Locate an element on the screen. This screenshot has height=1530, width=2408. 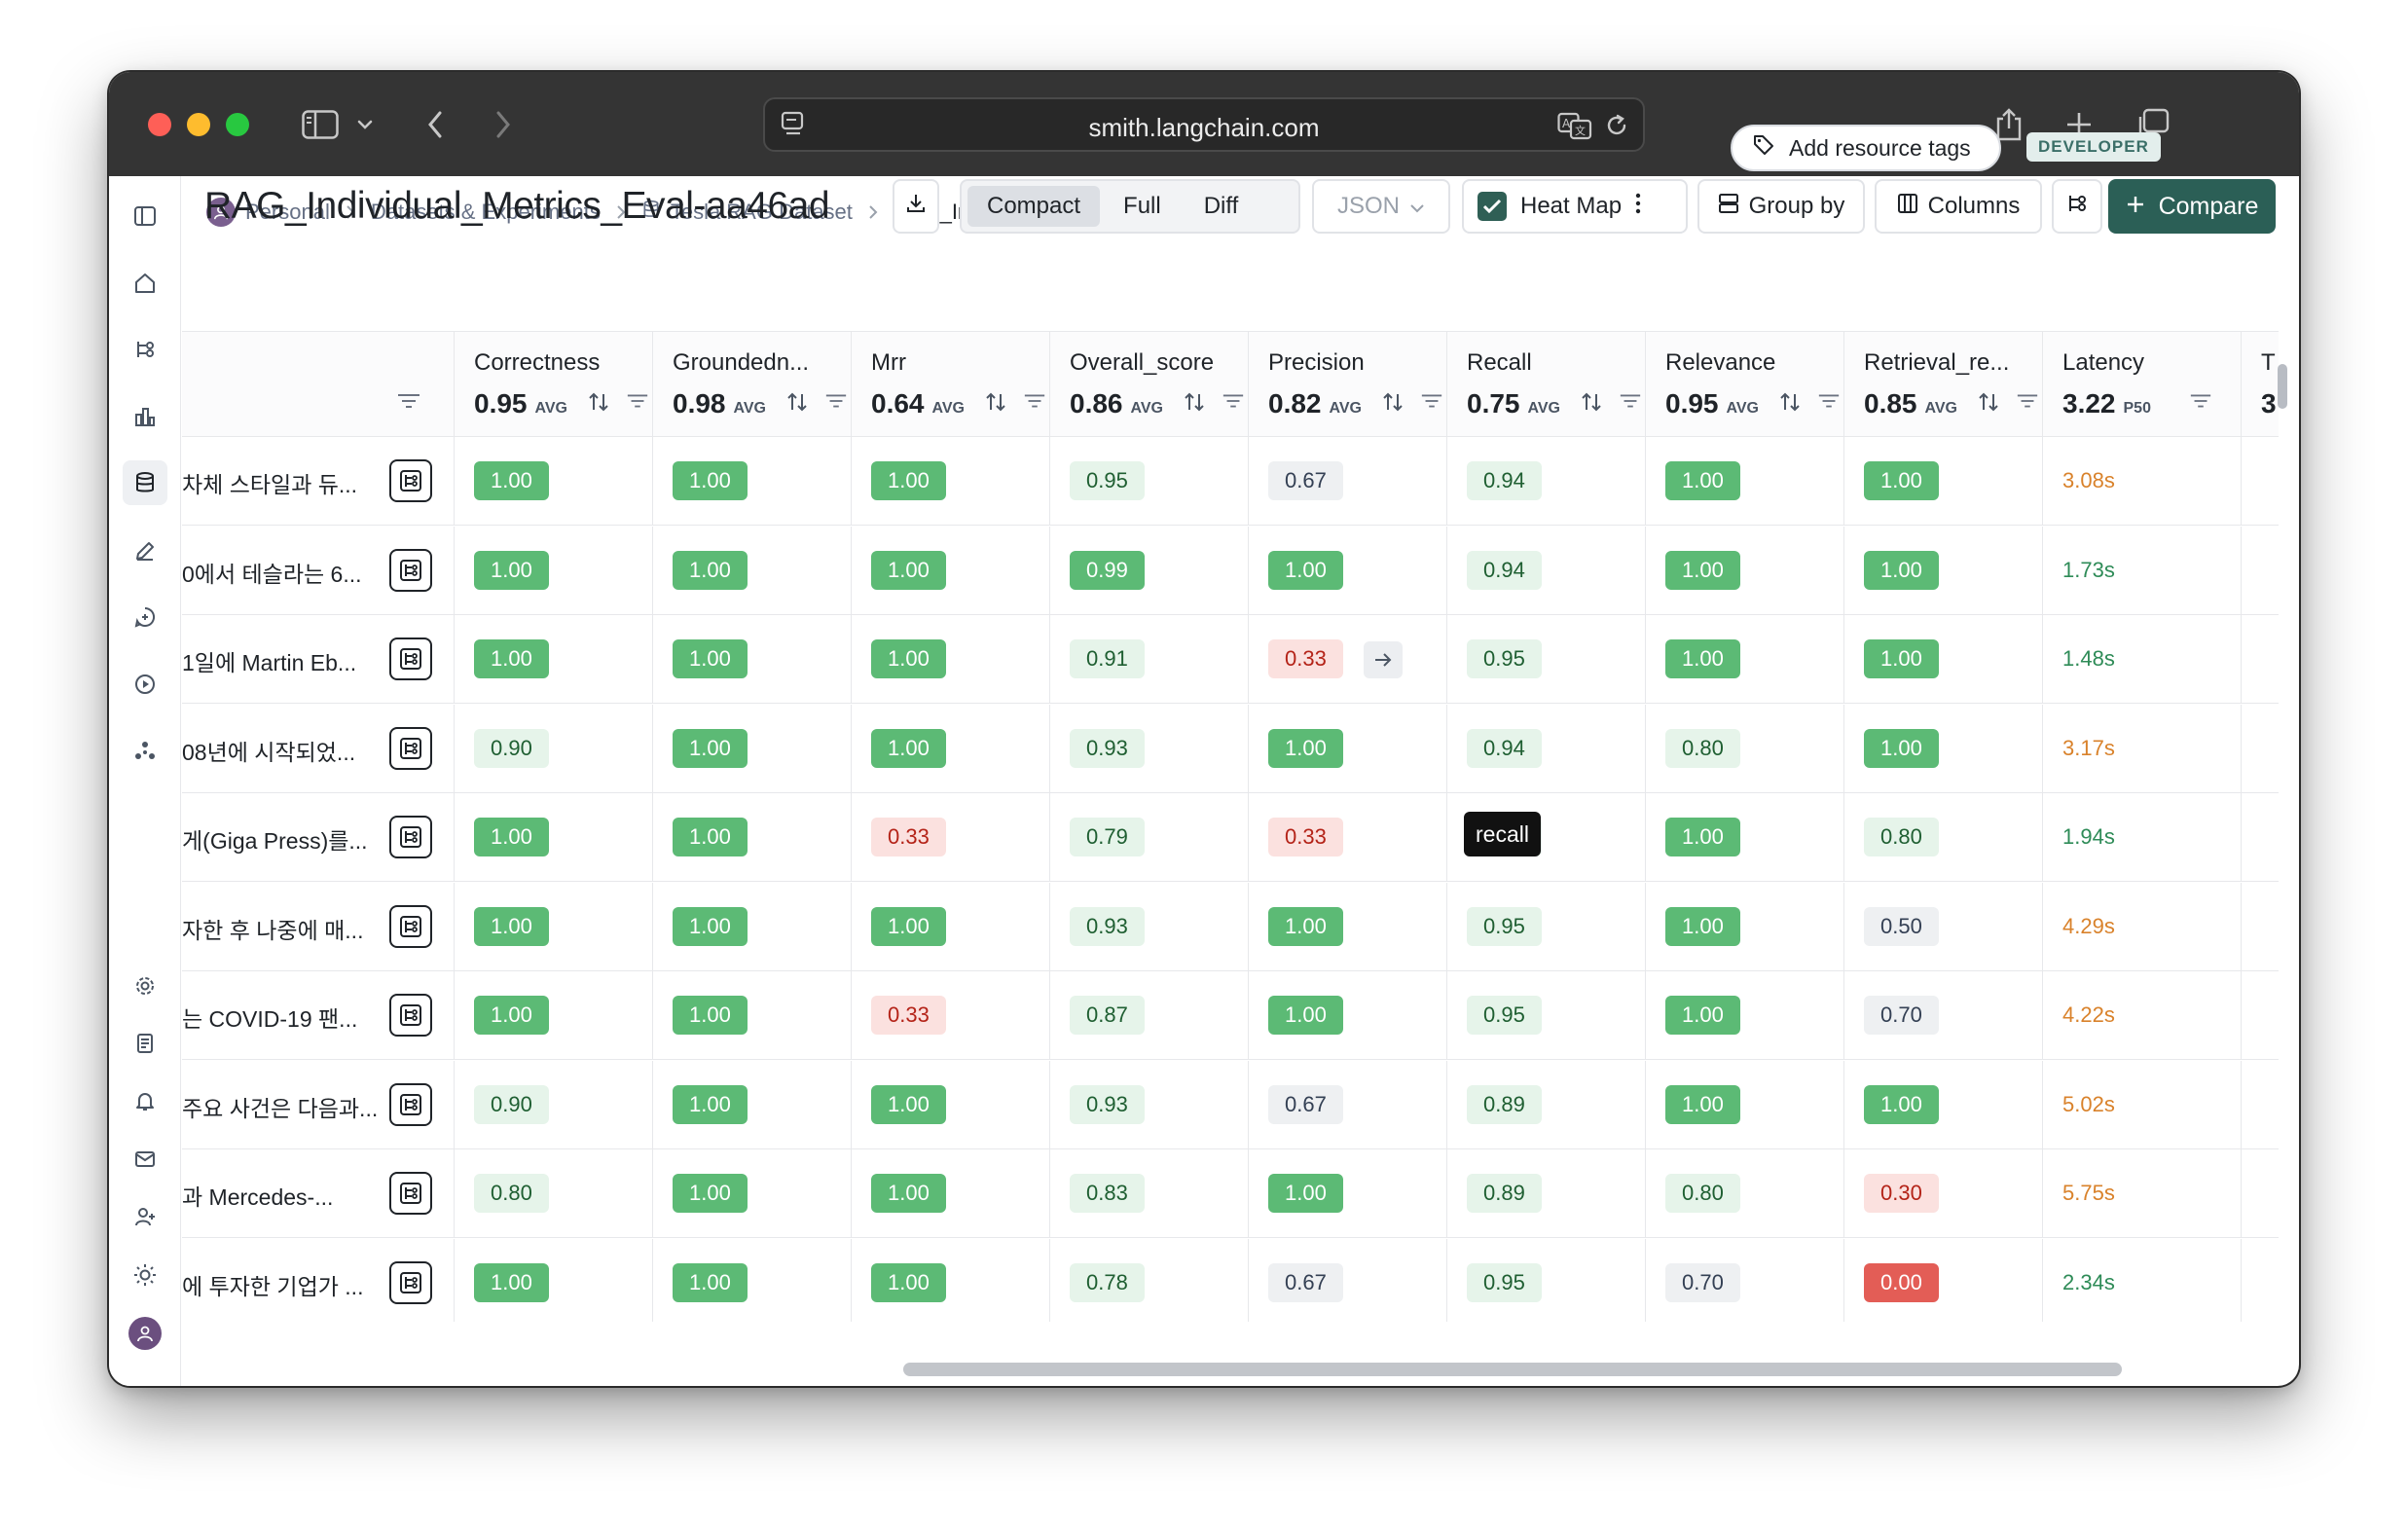
download-button is located at coordinates (916, 206).